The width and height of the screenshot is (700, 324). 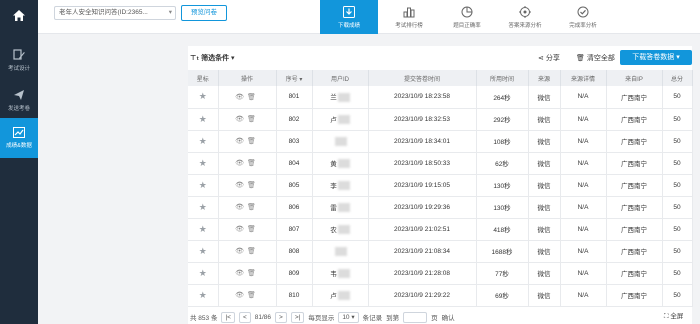 I want to click on table-row: ★ 👁🗑 802 卢 2023/10/9 18:32:53 292秒 微信 N/A 广西南宁 50, so click(x=440, y=119).